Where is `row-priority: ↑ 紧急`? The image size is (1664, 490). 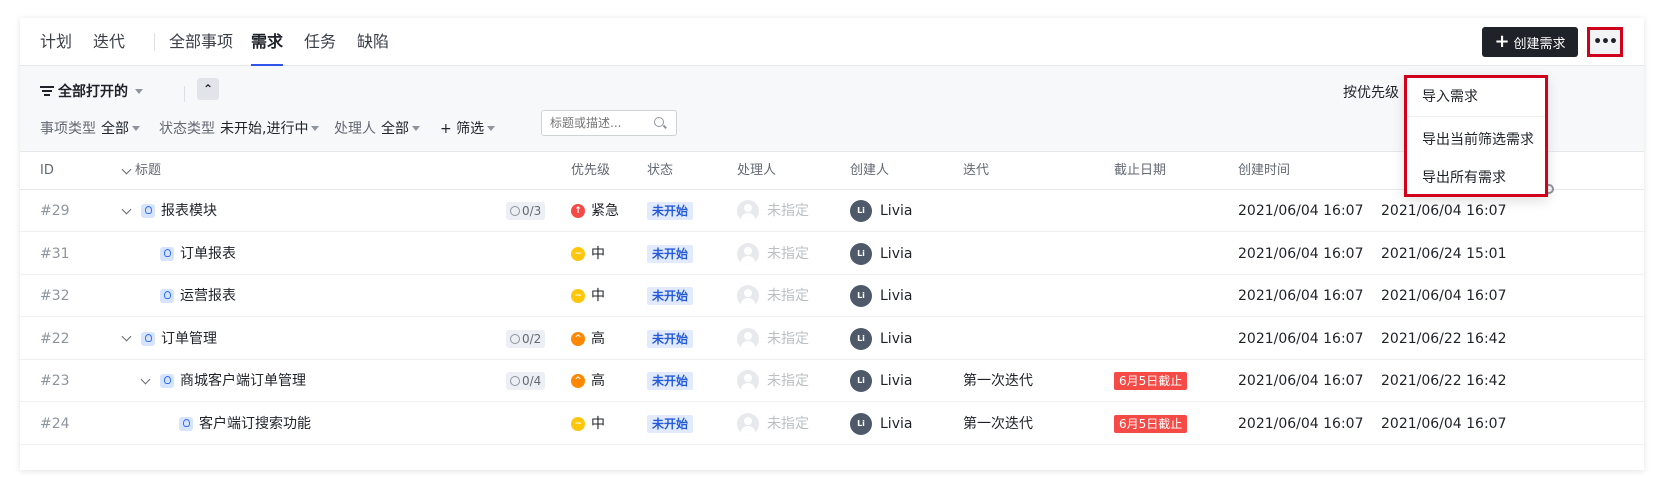
row-priority: ↑ 紧急 is located at coordinates (595, 211).